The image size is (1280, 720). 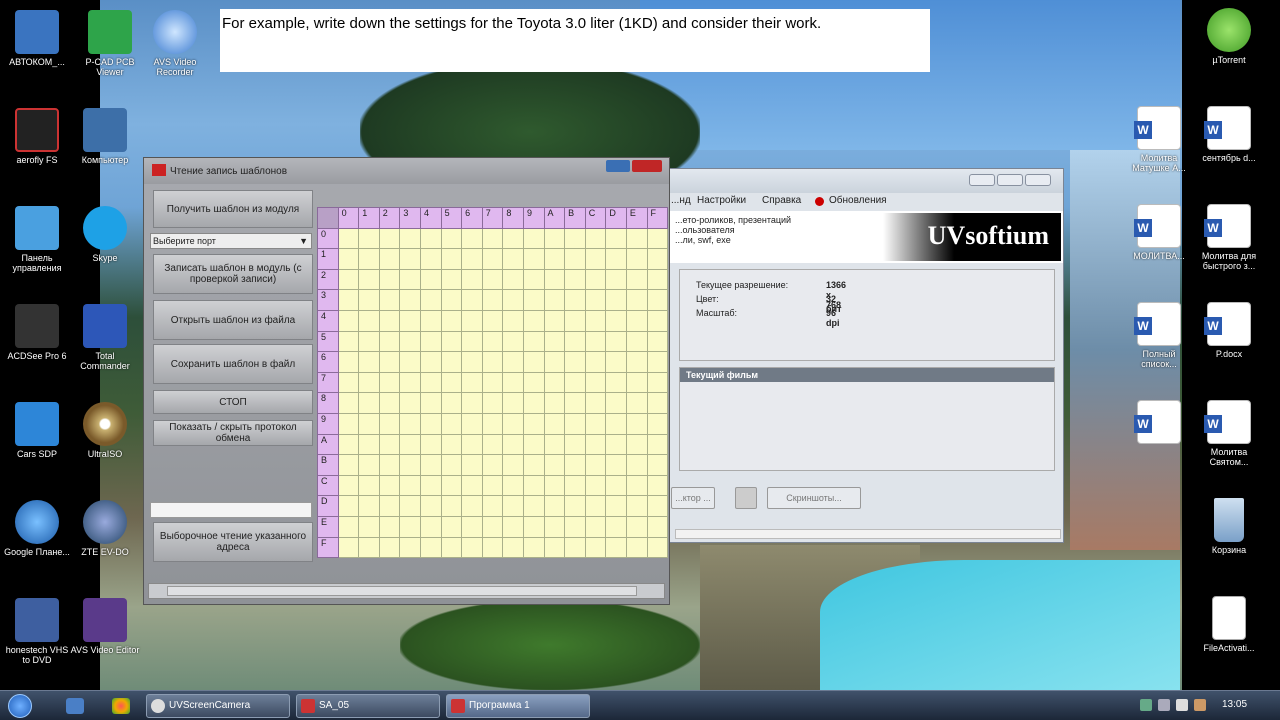 I want to click on desktop-icon-avs-editor: AVS Video Editor, so click(x=105, y=626).